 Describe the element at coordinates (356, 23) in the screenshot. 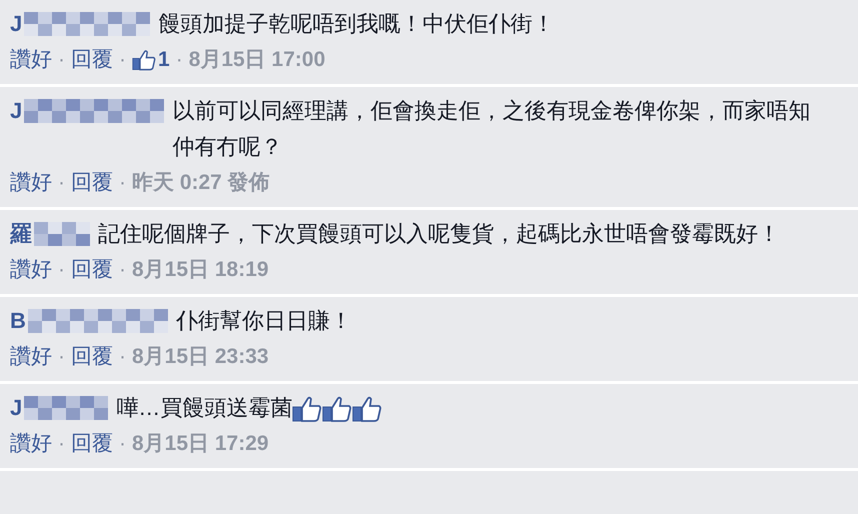

I see `comment-text: 饅頭加提子乾呢唔到我嘅！中伏佢仆街！` at that location.